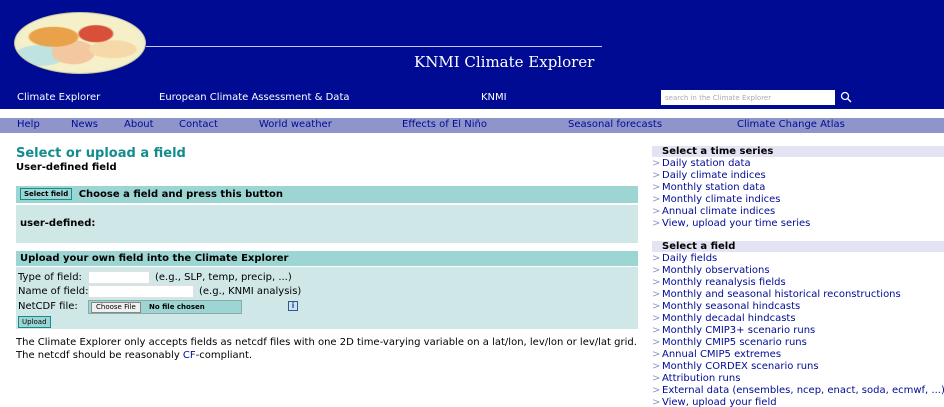  I want to click on nav-seasonal-forecasts: Seasonal forecasts, so click(615, 124).